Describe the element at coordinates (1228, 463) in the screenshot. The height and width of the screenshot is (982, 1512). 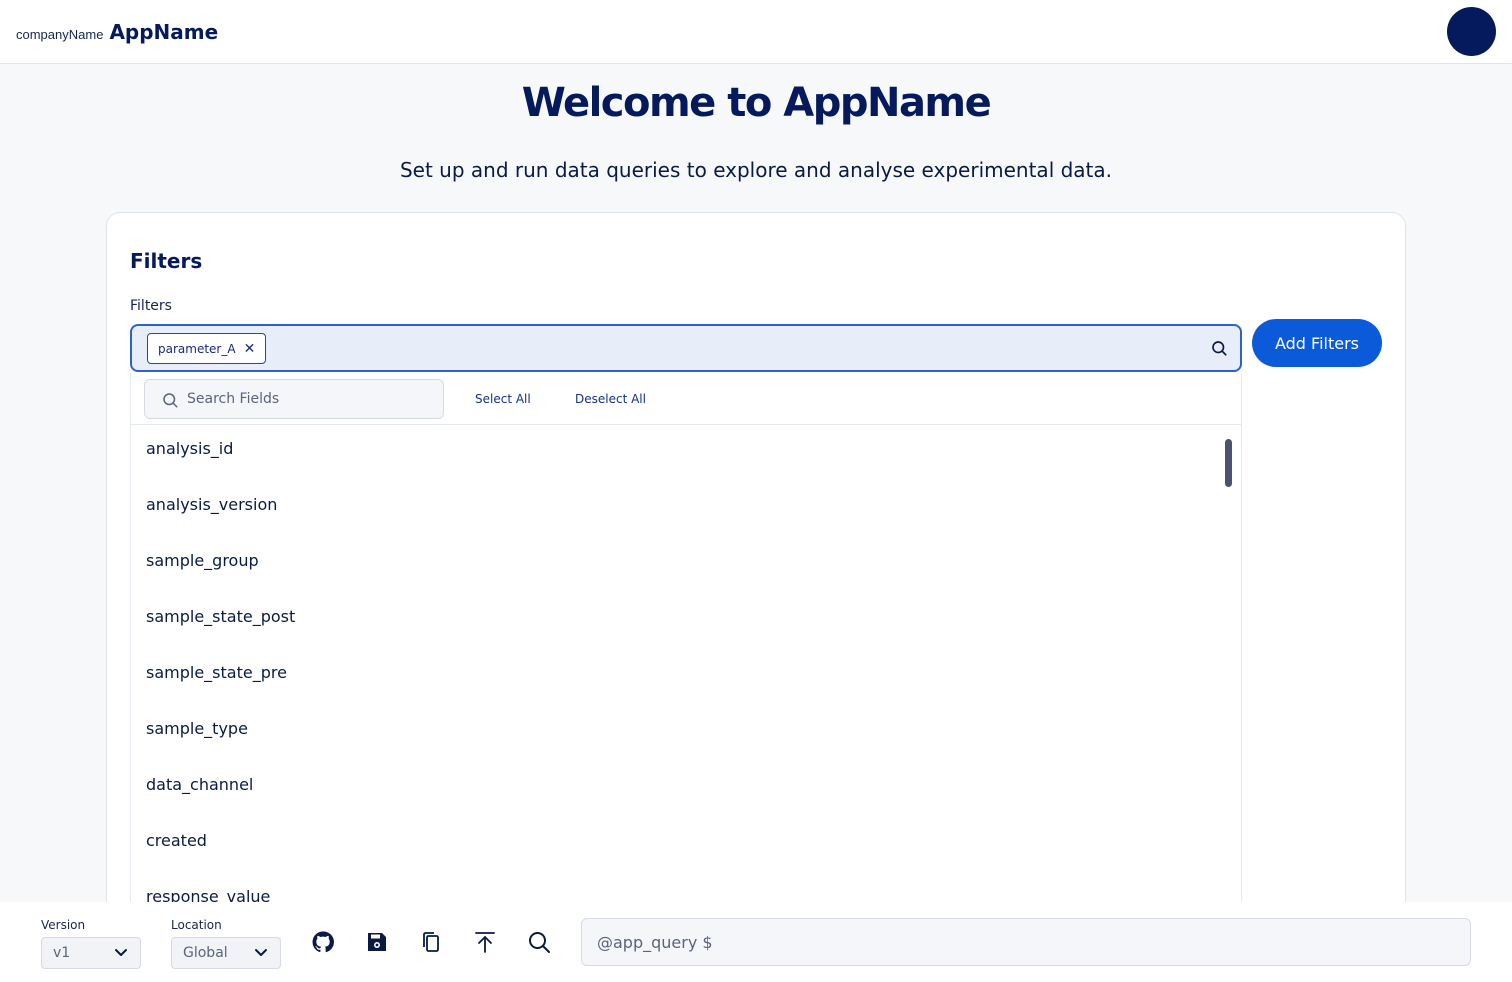
I see `dropdown-scrollbar` at that location.